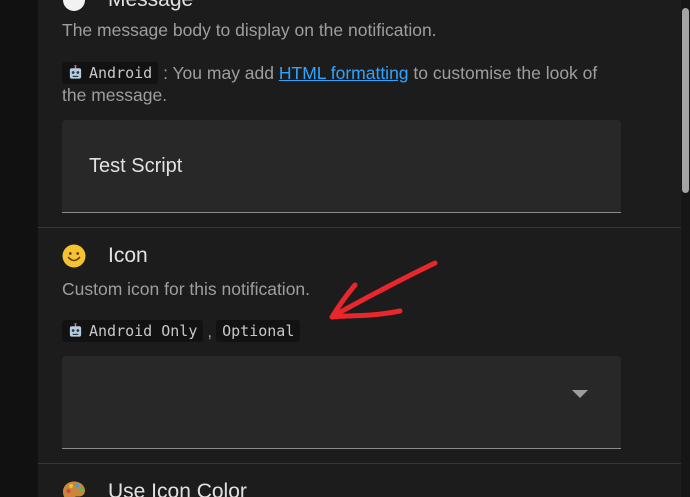 This screenshot has height=497, width=690. What do you see at coordinates (177, 488) in the screenshot?
I see `icon-color-title: Use Icon Color` at bounding box center [177, 488].